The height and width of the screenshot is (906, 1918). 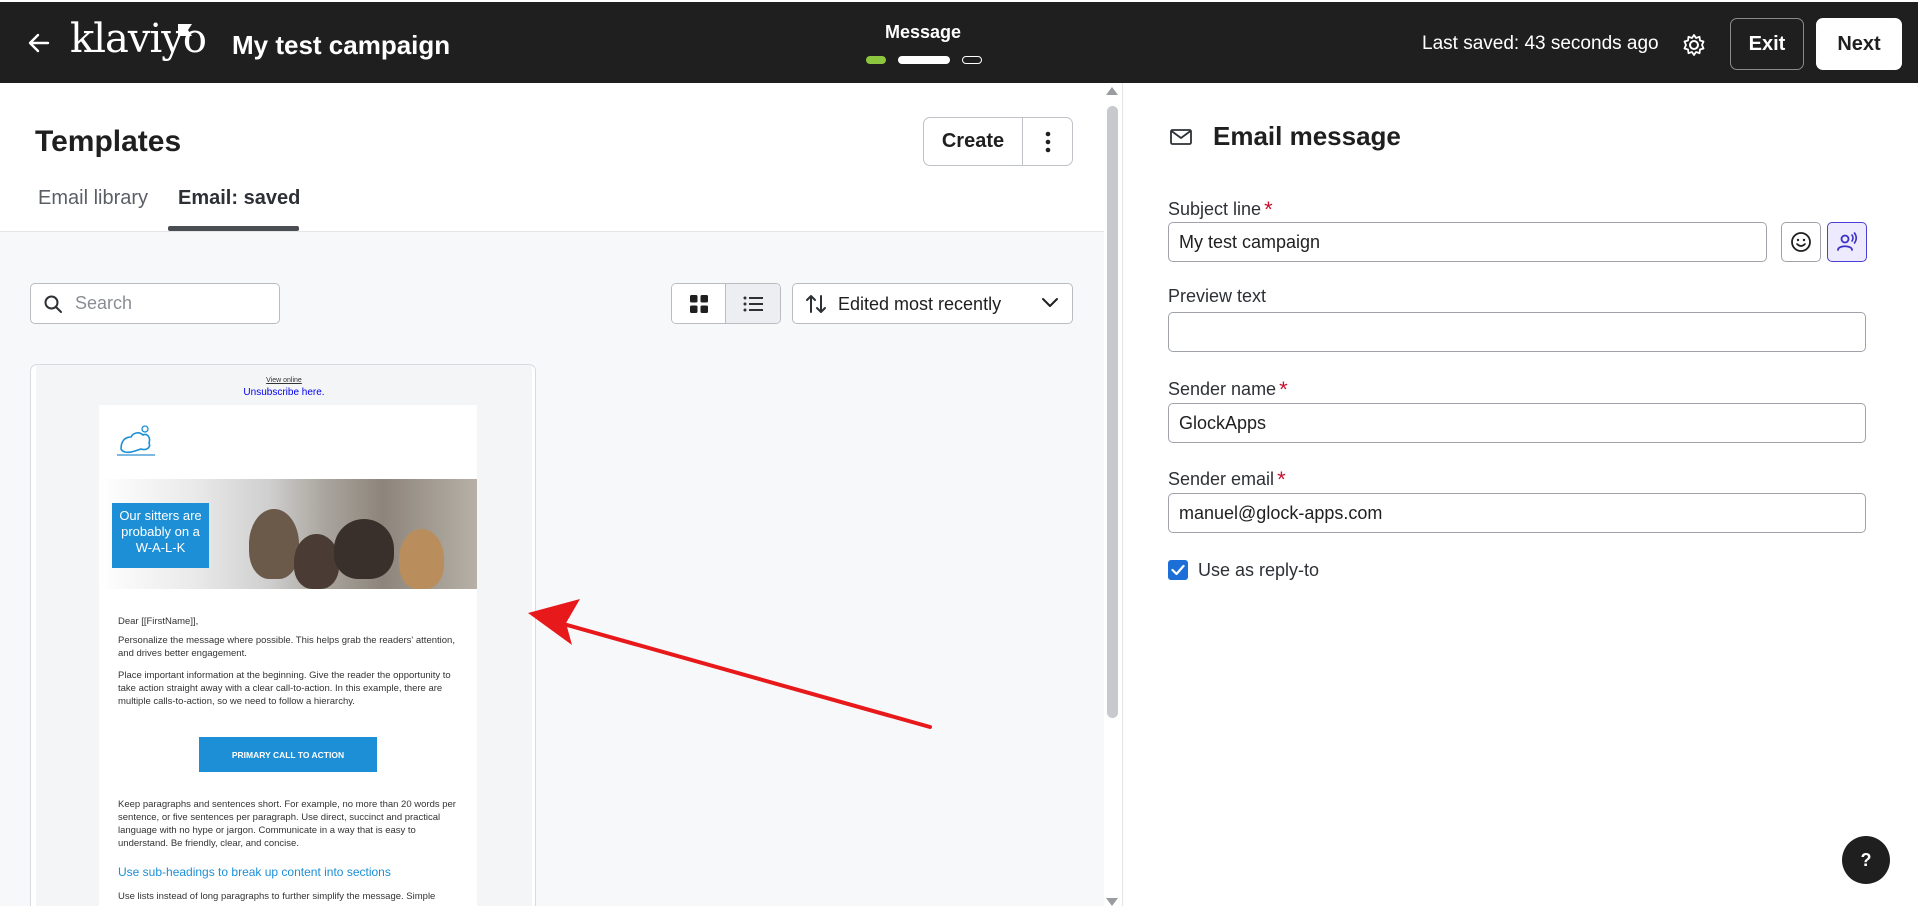 I want to click on sort-arrows-icon, so click(x=816, y=304).